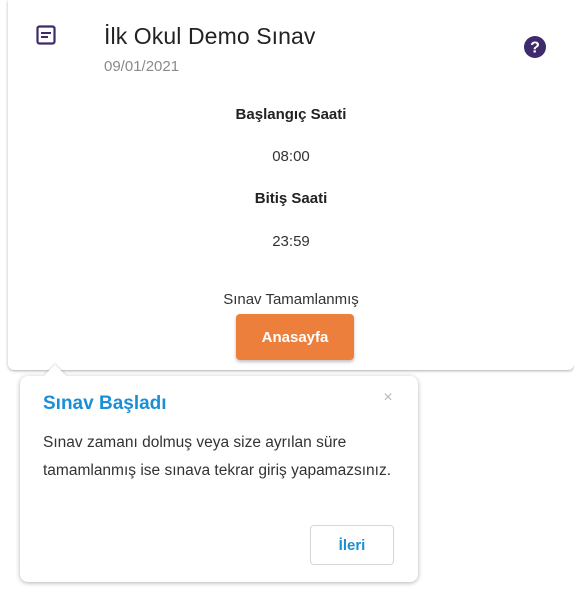 The image size is (574, 590). I want to click on help-circle-icon: ?, so click(535, 47).